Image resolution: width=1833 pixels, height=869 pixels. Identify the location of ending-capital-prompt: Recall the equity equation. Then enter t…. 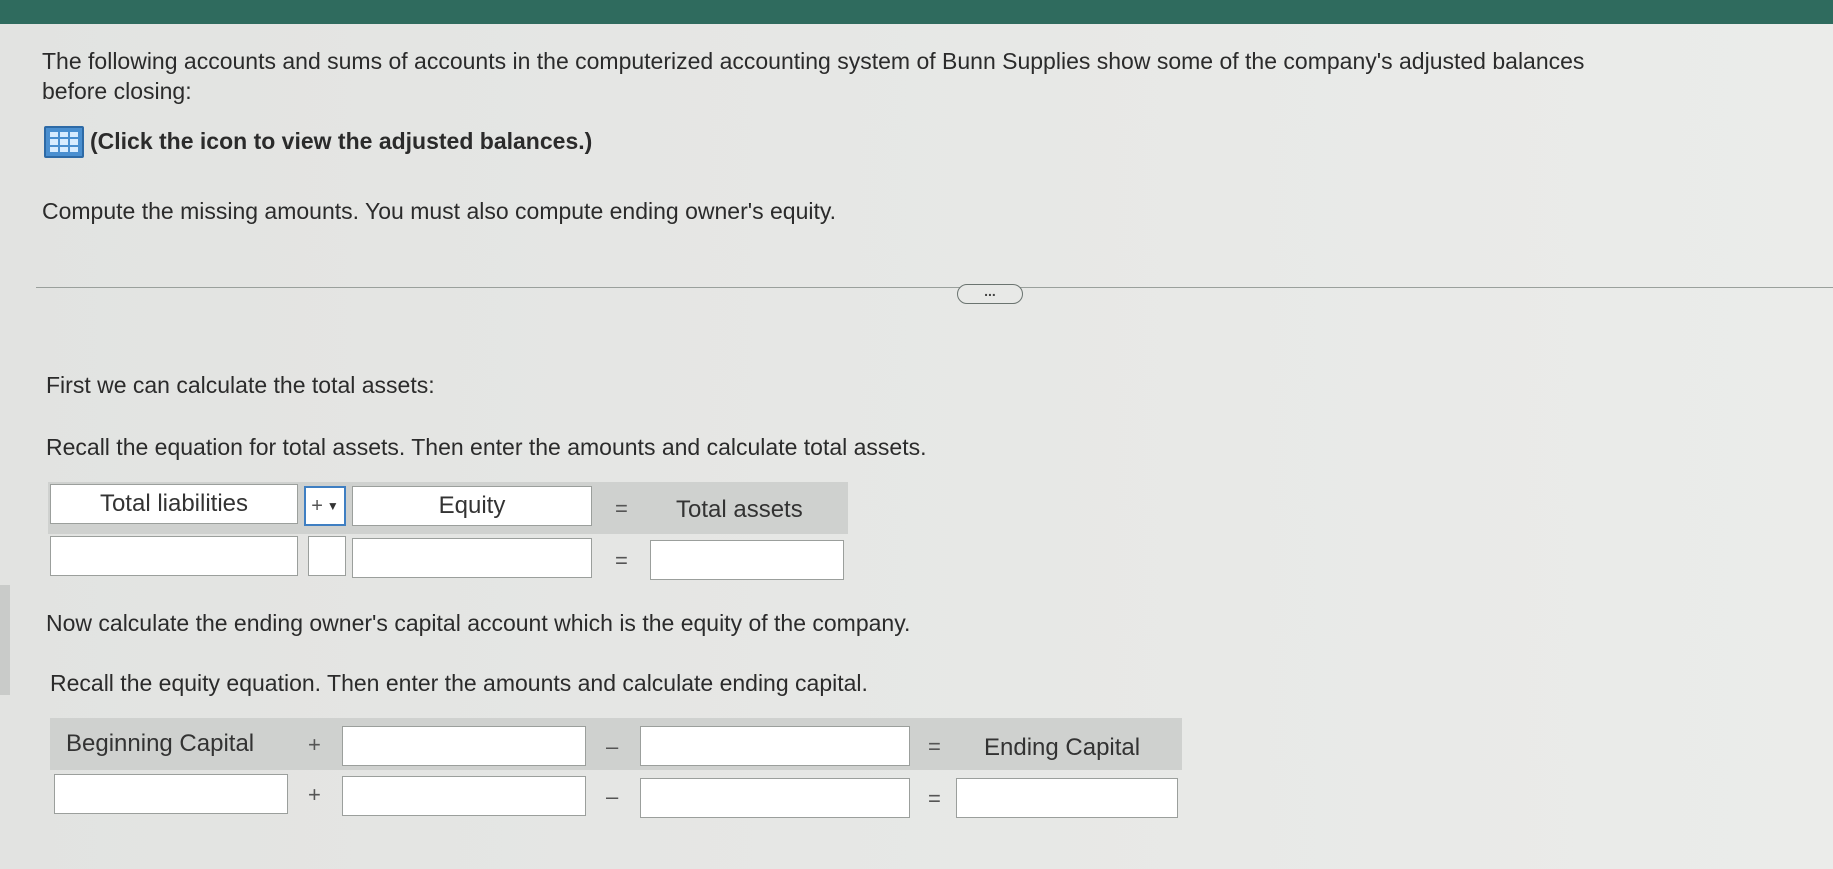
(459, 683).